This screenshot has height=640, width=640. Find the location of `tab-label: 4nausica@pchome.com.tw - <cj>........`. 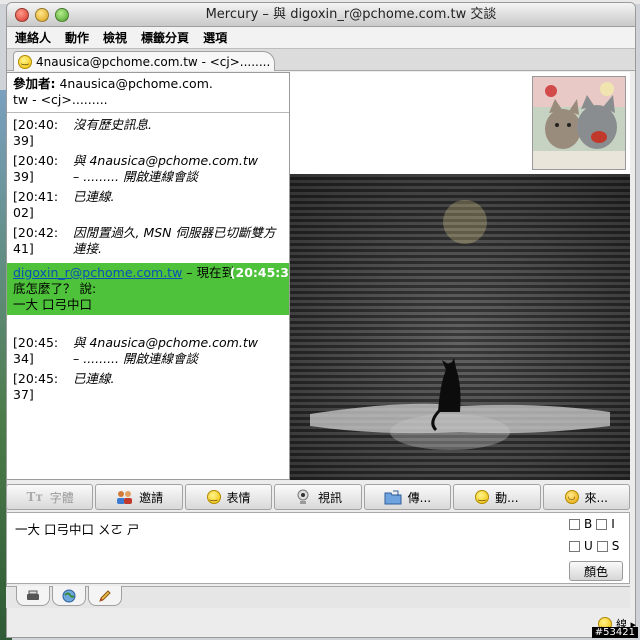

tab-label: 4nausica@pchome.com.tw - <cj>........ is located at coordinates (153, 61).